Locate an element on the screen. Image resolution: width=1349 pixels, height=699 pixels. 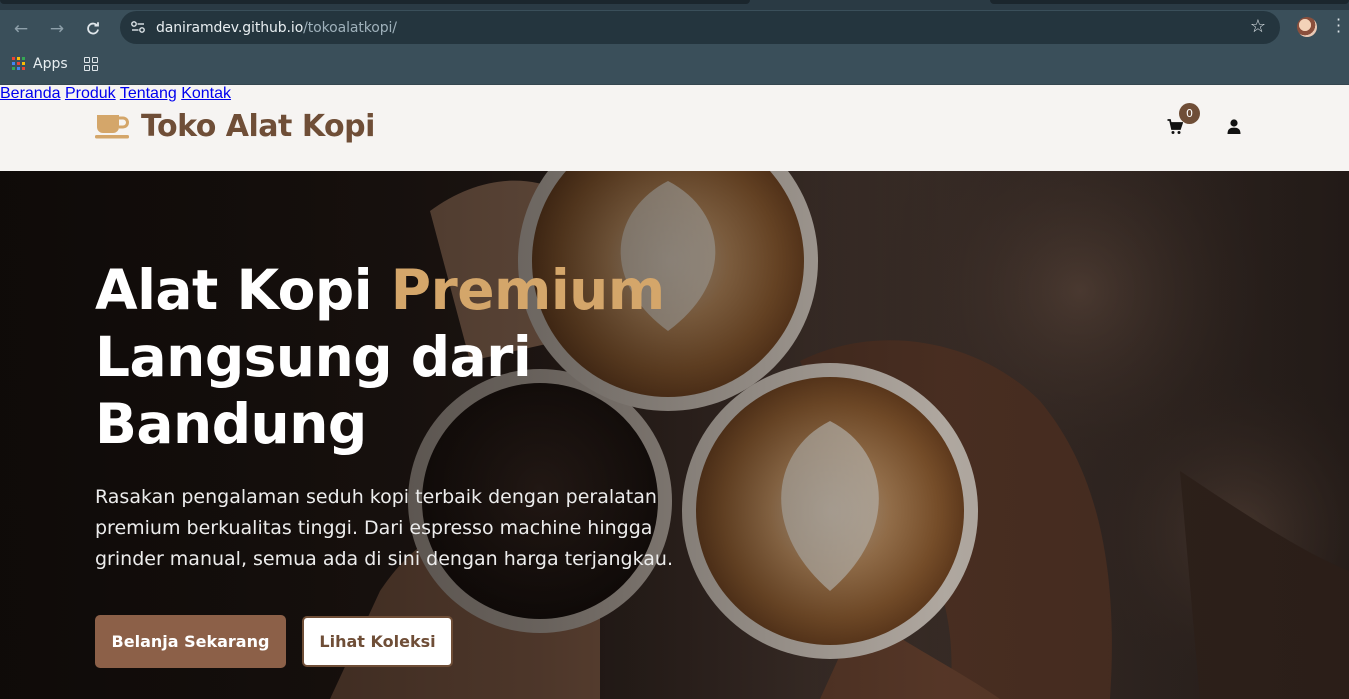
reload-button is located at coordinates (93, 29).